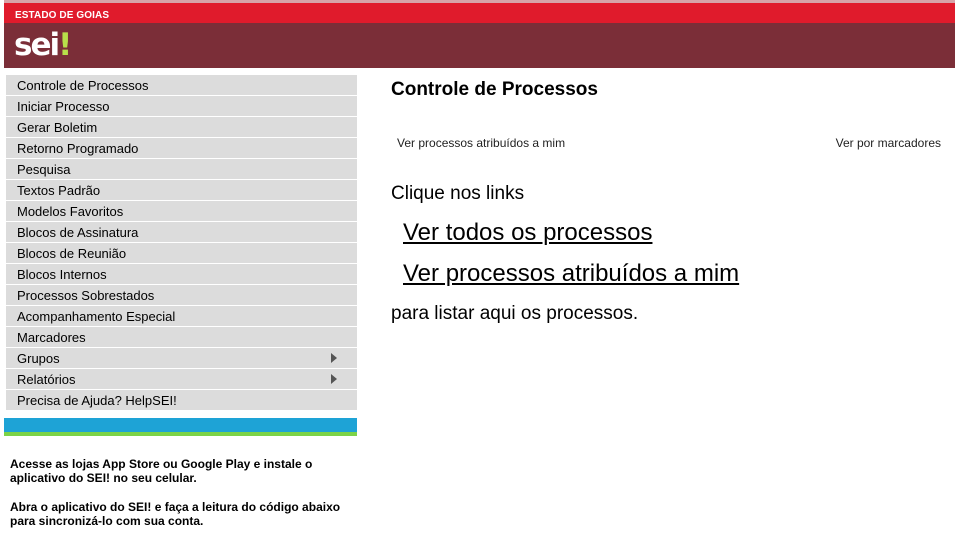 The image size is (955, 538). Describe the element at coordinates (181, 316) in the screenshot. I see `sidebar-item-acompanhamento-especial: Acompanhamento Especial` at that location.